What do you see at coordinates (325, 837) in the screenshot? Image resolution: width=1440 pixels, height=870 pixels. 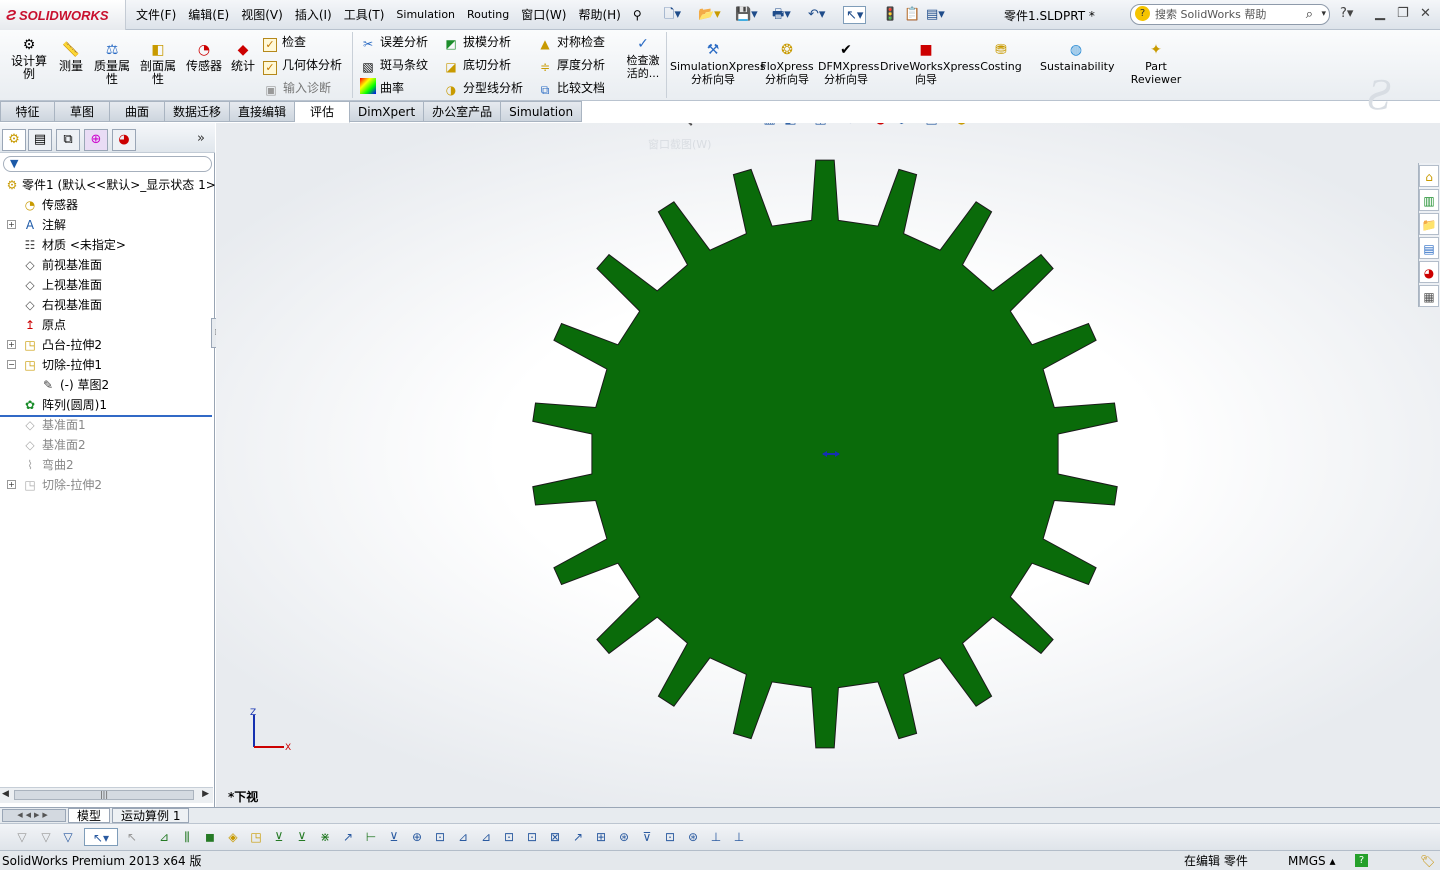 I see `filter-sketch-points-icon: ⋇` at bounding box center [325, 837].